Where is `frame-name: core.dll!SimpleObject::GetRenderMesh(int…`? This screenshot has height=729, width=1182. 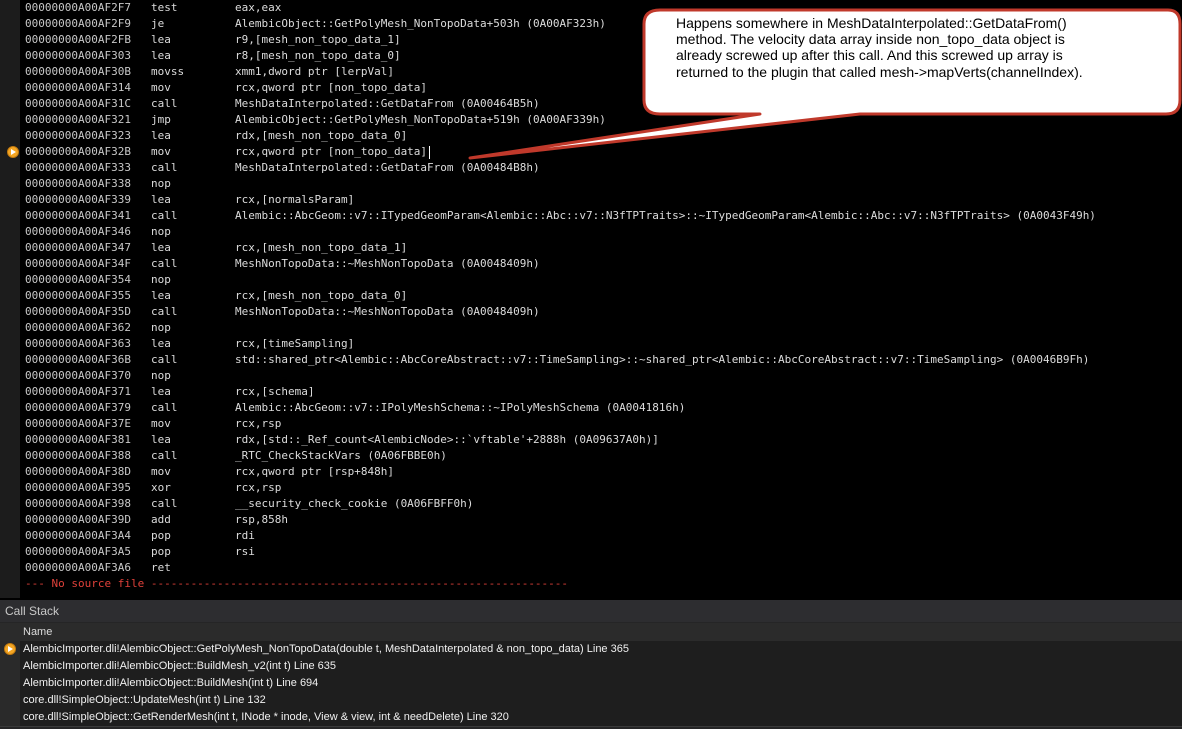
frame-name: core.dll!SimpleObject::GetRenderMesh(int… is located at coordinates (266, 717).